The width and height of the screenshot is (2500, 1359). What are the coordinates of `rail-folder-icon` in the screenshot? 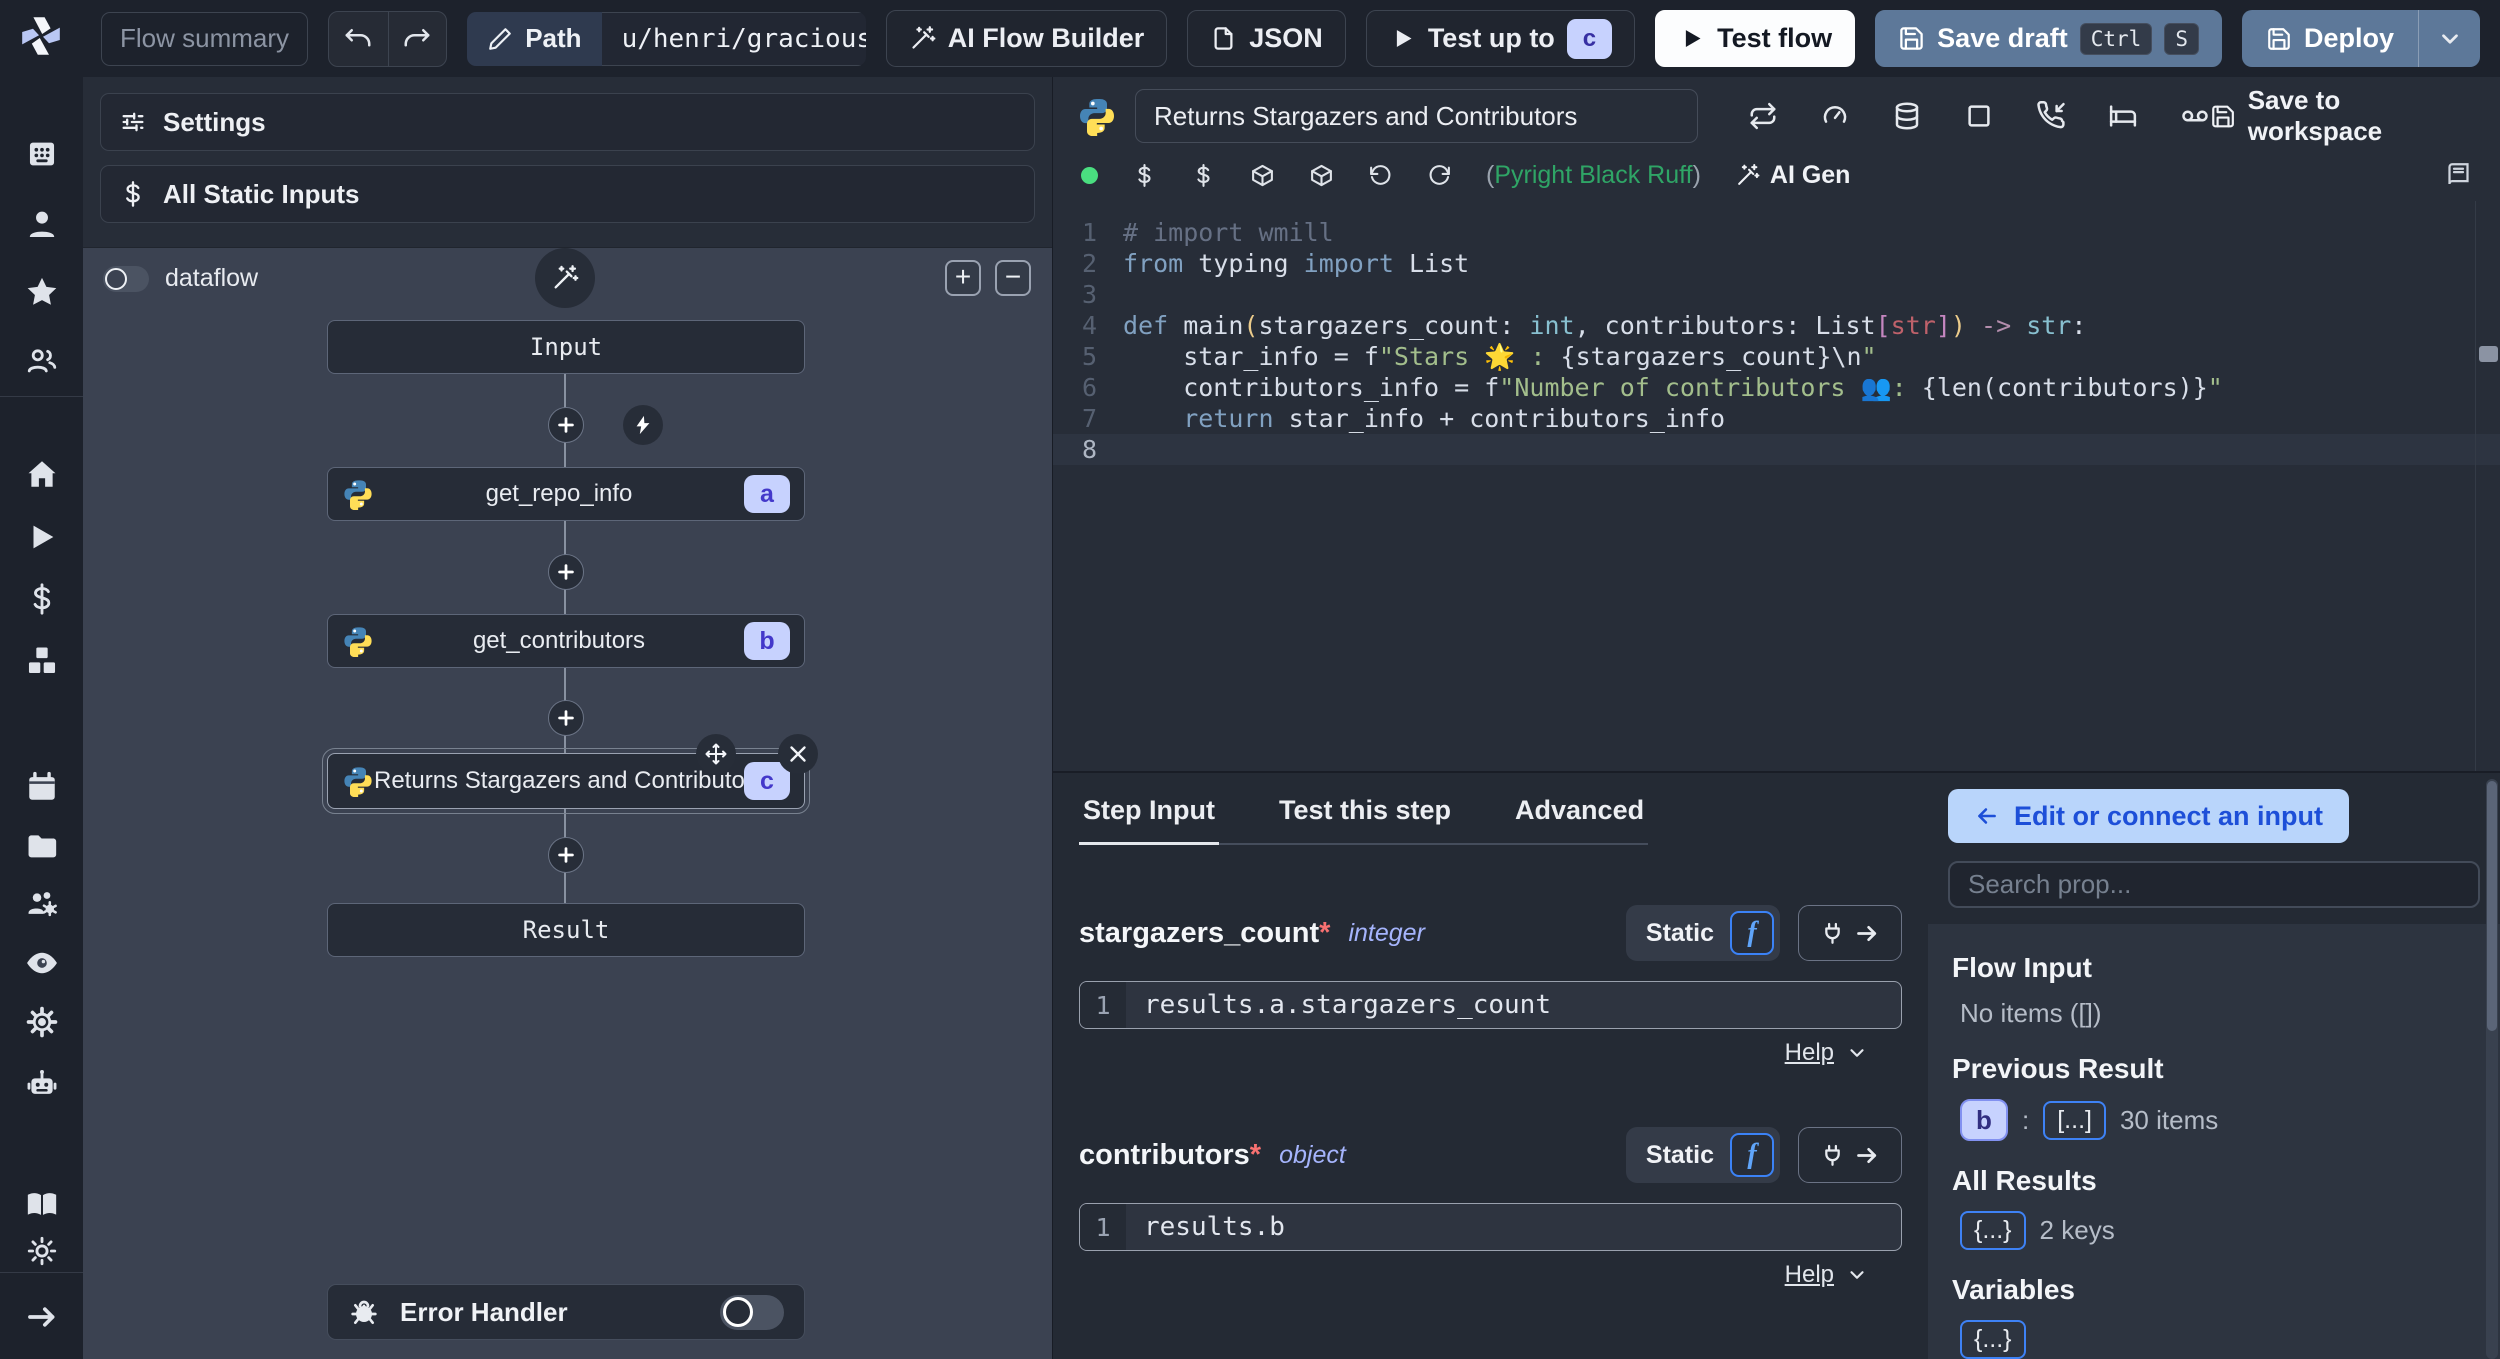 It's located at (41, 845).